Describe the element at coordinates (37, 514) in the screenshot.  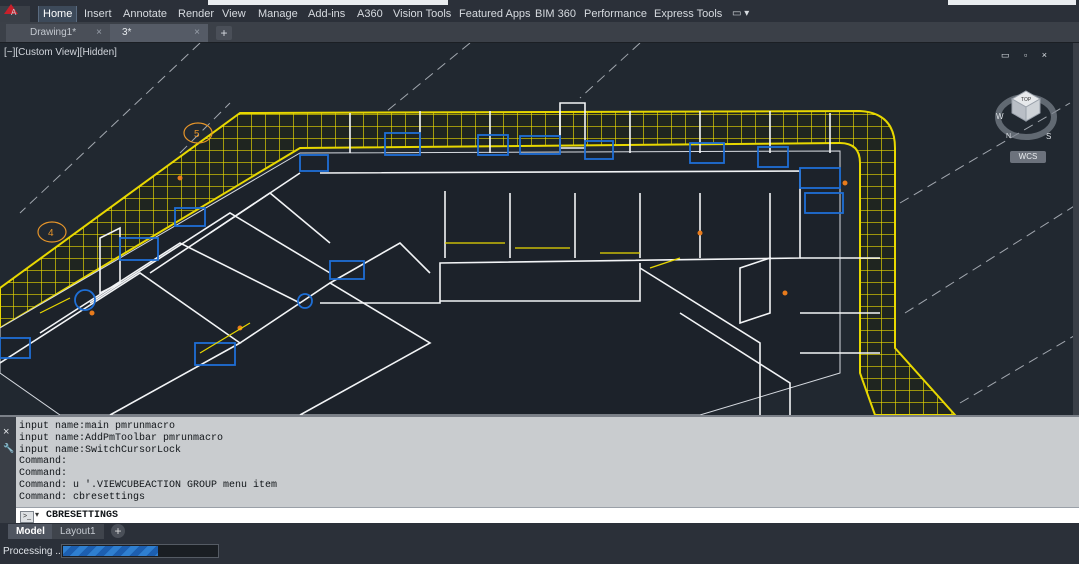
I see `chevron-down-icon: ▾` at that location.